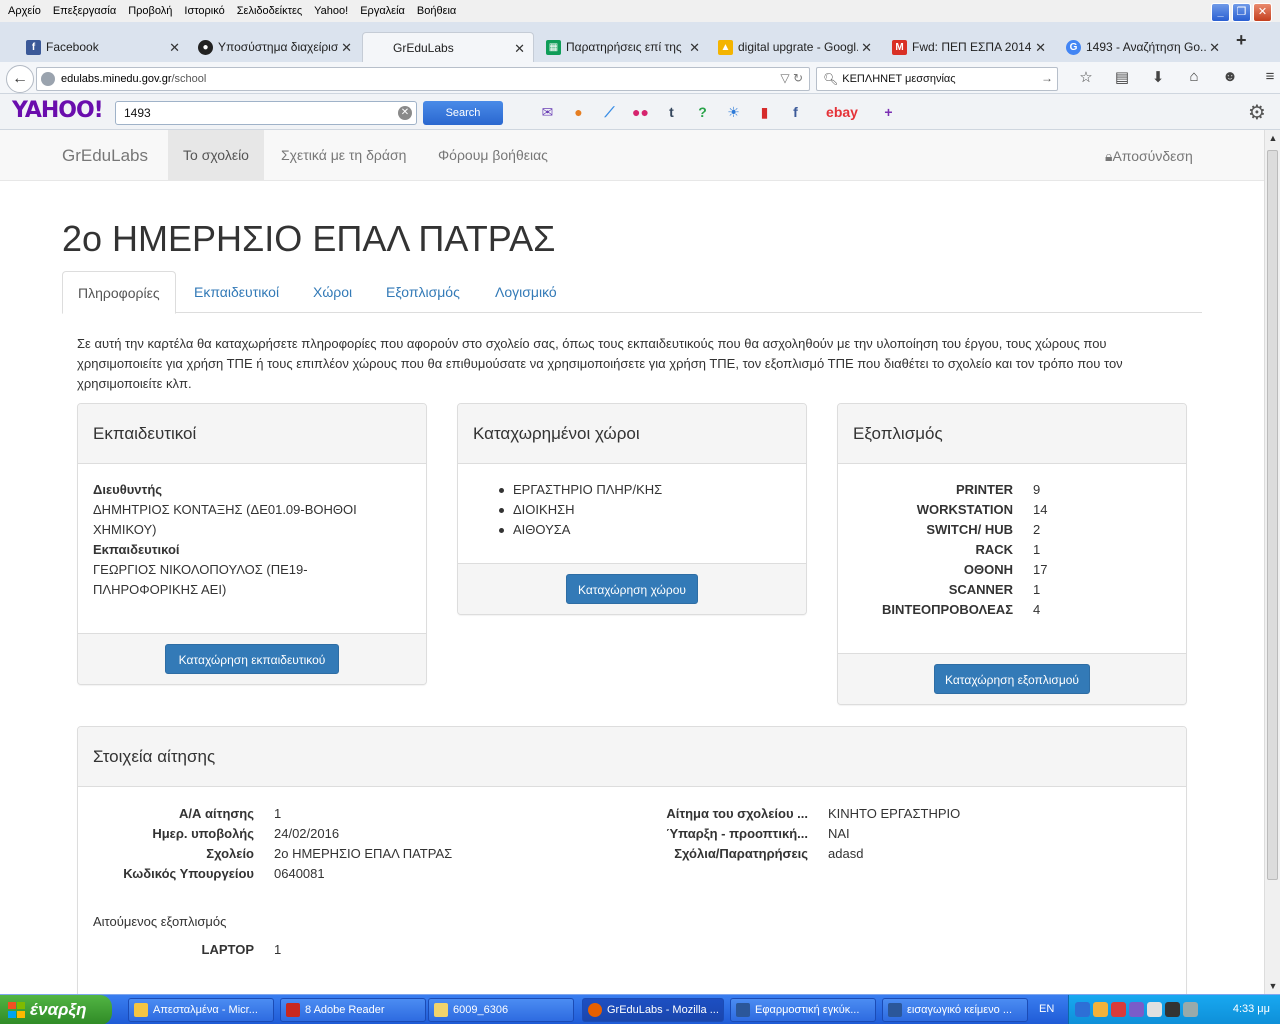 This screenshot has width=1280, height=1024. I want to click on browser-tab-gredulabs: GrEduLabs ✕, so click(448, 47).